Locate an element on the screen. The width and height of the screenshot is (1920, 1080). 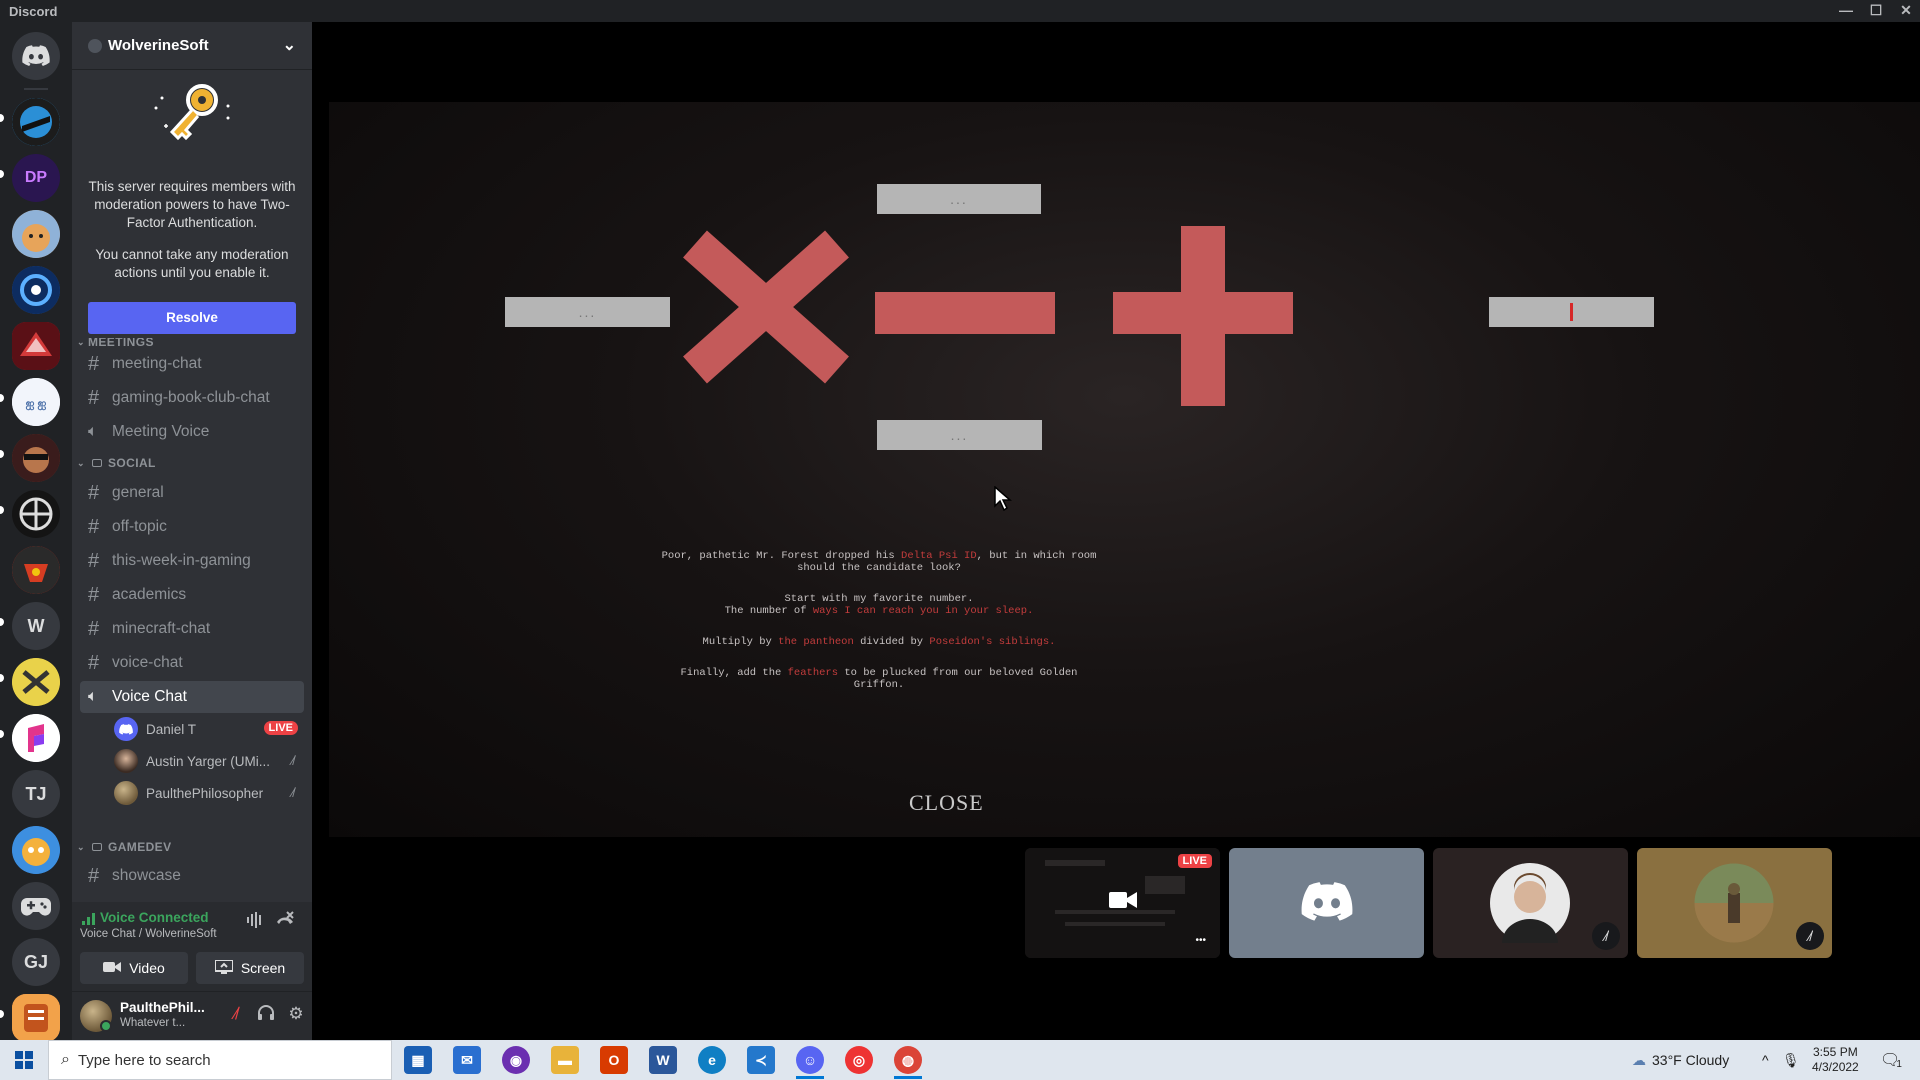
headset-icon is located at coordinates (266, 1012).